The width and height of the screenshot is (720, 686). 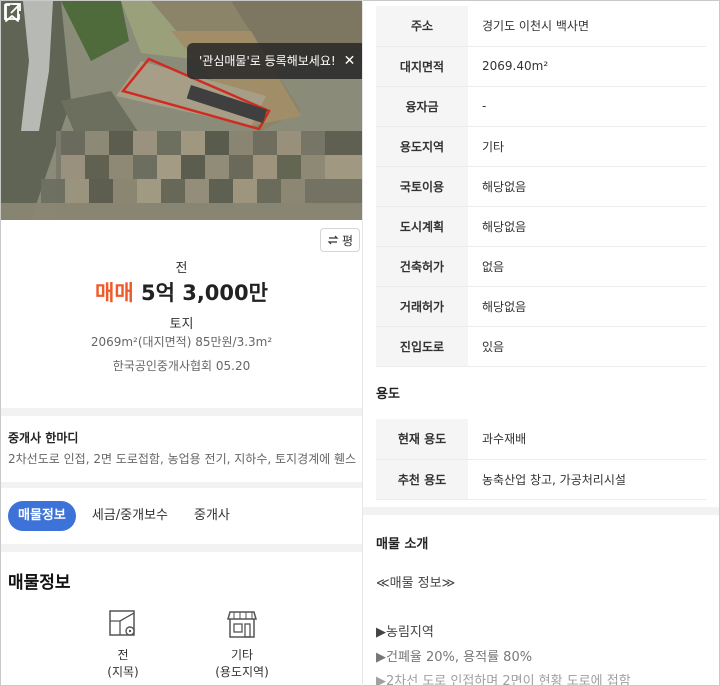 I want to click on info-item-zoning: 기타 (용도지역), so click(x=242, y=645).